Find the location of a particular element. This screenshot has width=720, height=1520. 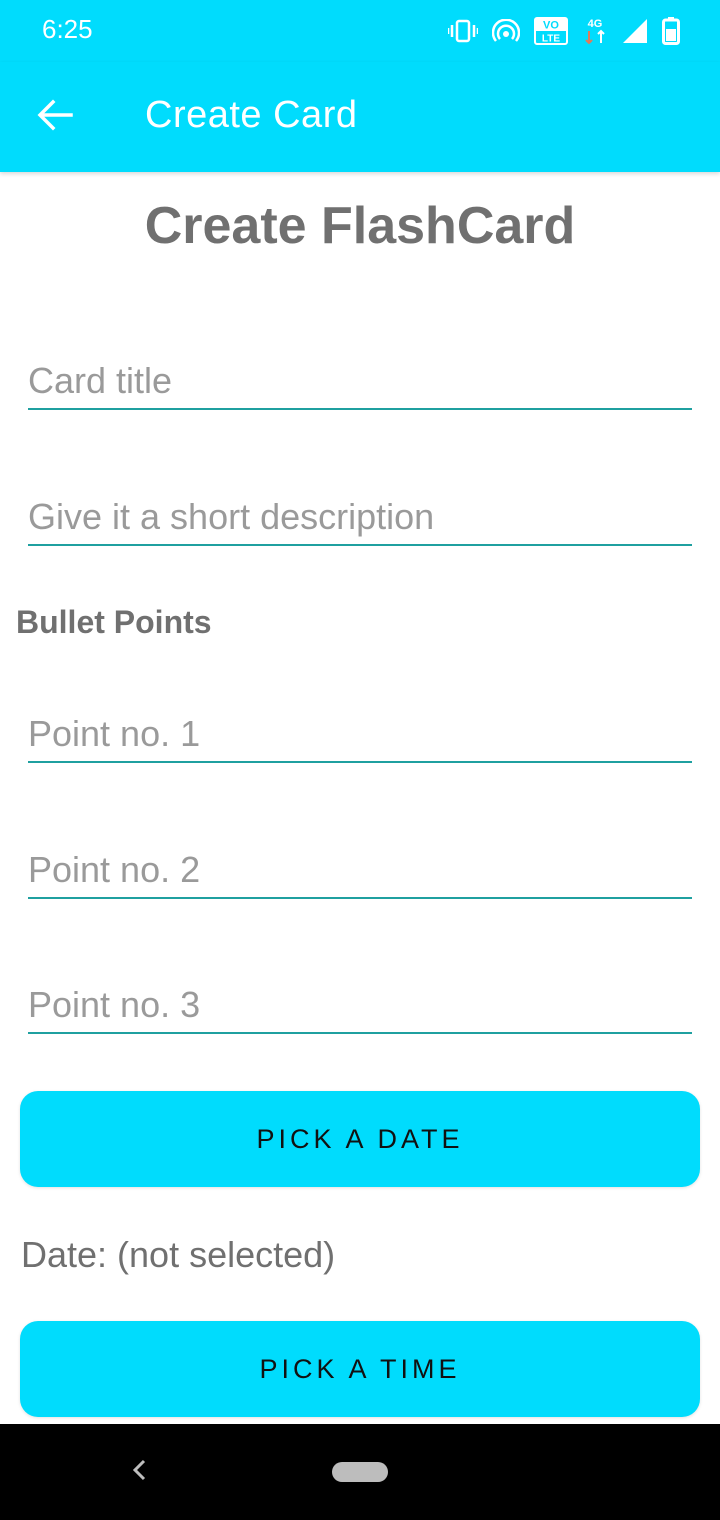

point-1-field is located at coordinates (360, 733).